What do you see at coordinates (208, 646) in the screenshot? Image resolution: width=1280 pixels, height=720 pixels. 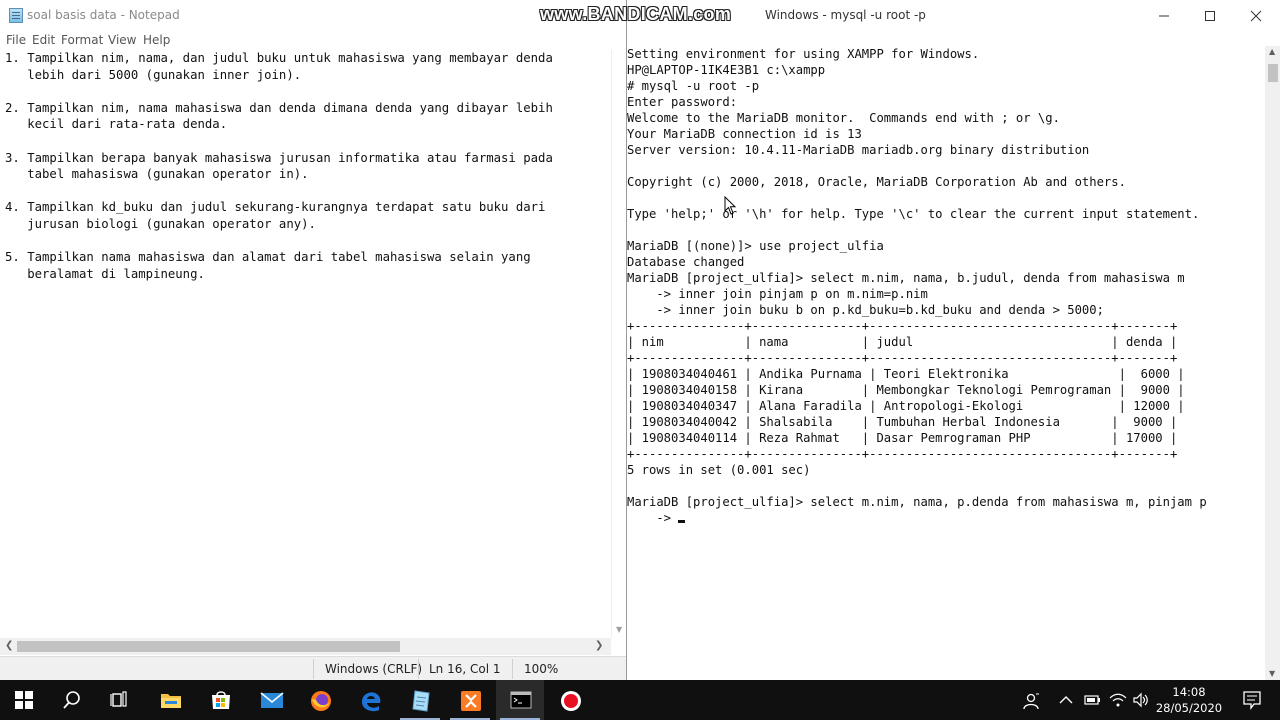 I see `horizontal-scroll-thumb` at bounding box center [208, 646].